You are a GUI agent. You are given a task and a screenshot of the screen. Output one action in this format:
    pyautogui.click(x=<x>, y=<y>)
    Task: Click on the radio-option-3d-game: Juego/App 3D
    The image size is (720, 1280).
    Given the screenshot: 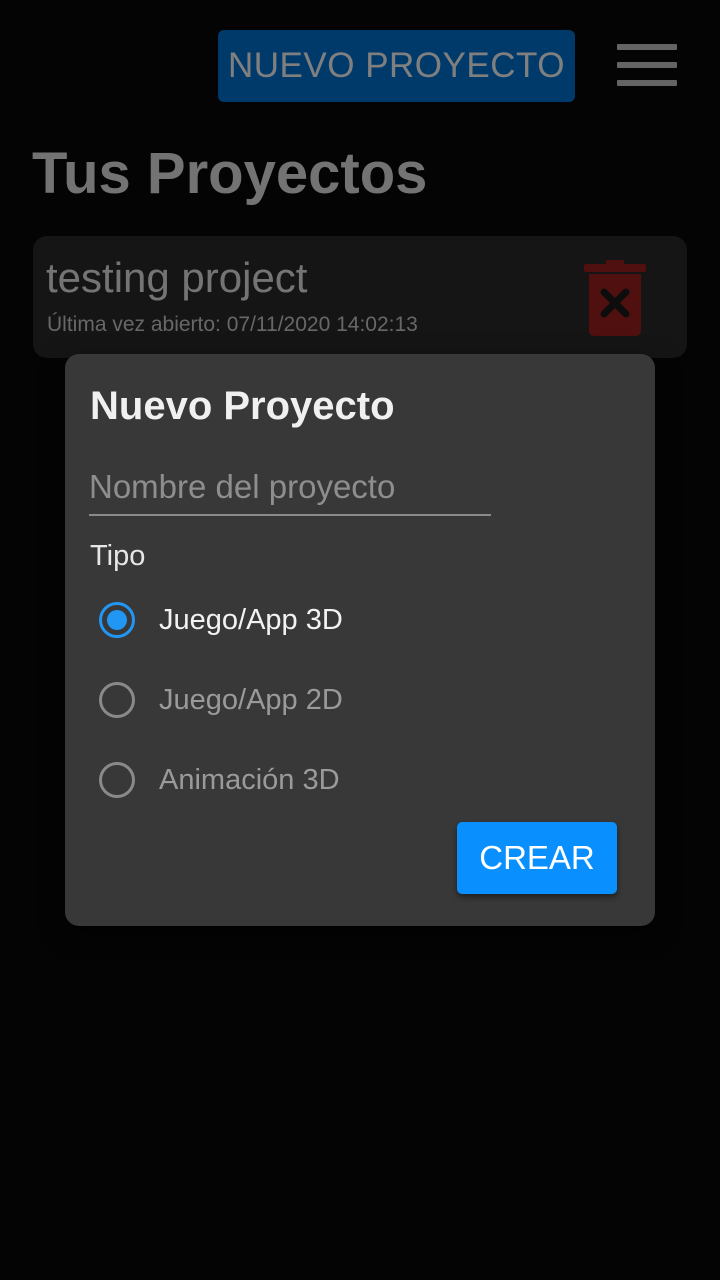 What is the action you would take?
    pyautogui.click(x=221, y=620)
    